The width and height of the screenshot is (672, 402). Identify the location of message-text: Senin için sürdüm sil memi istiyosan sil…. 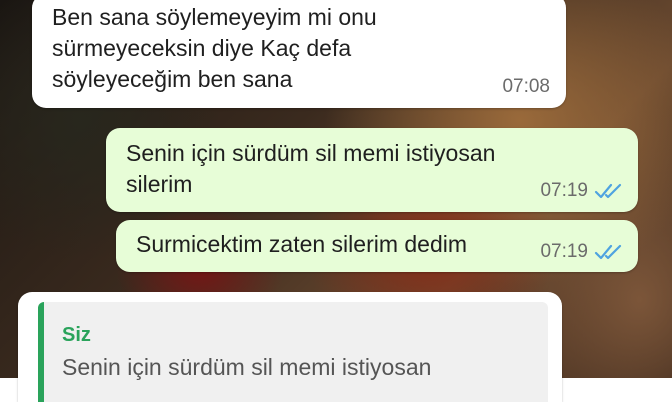
(311, 168).